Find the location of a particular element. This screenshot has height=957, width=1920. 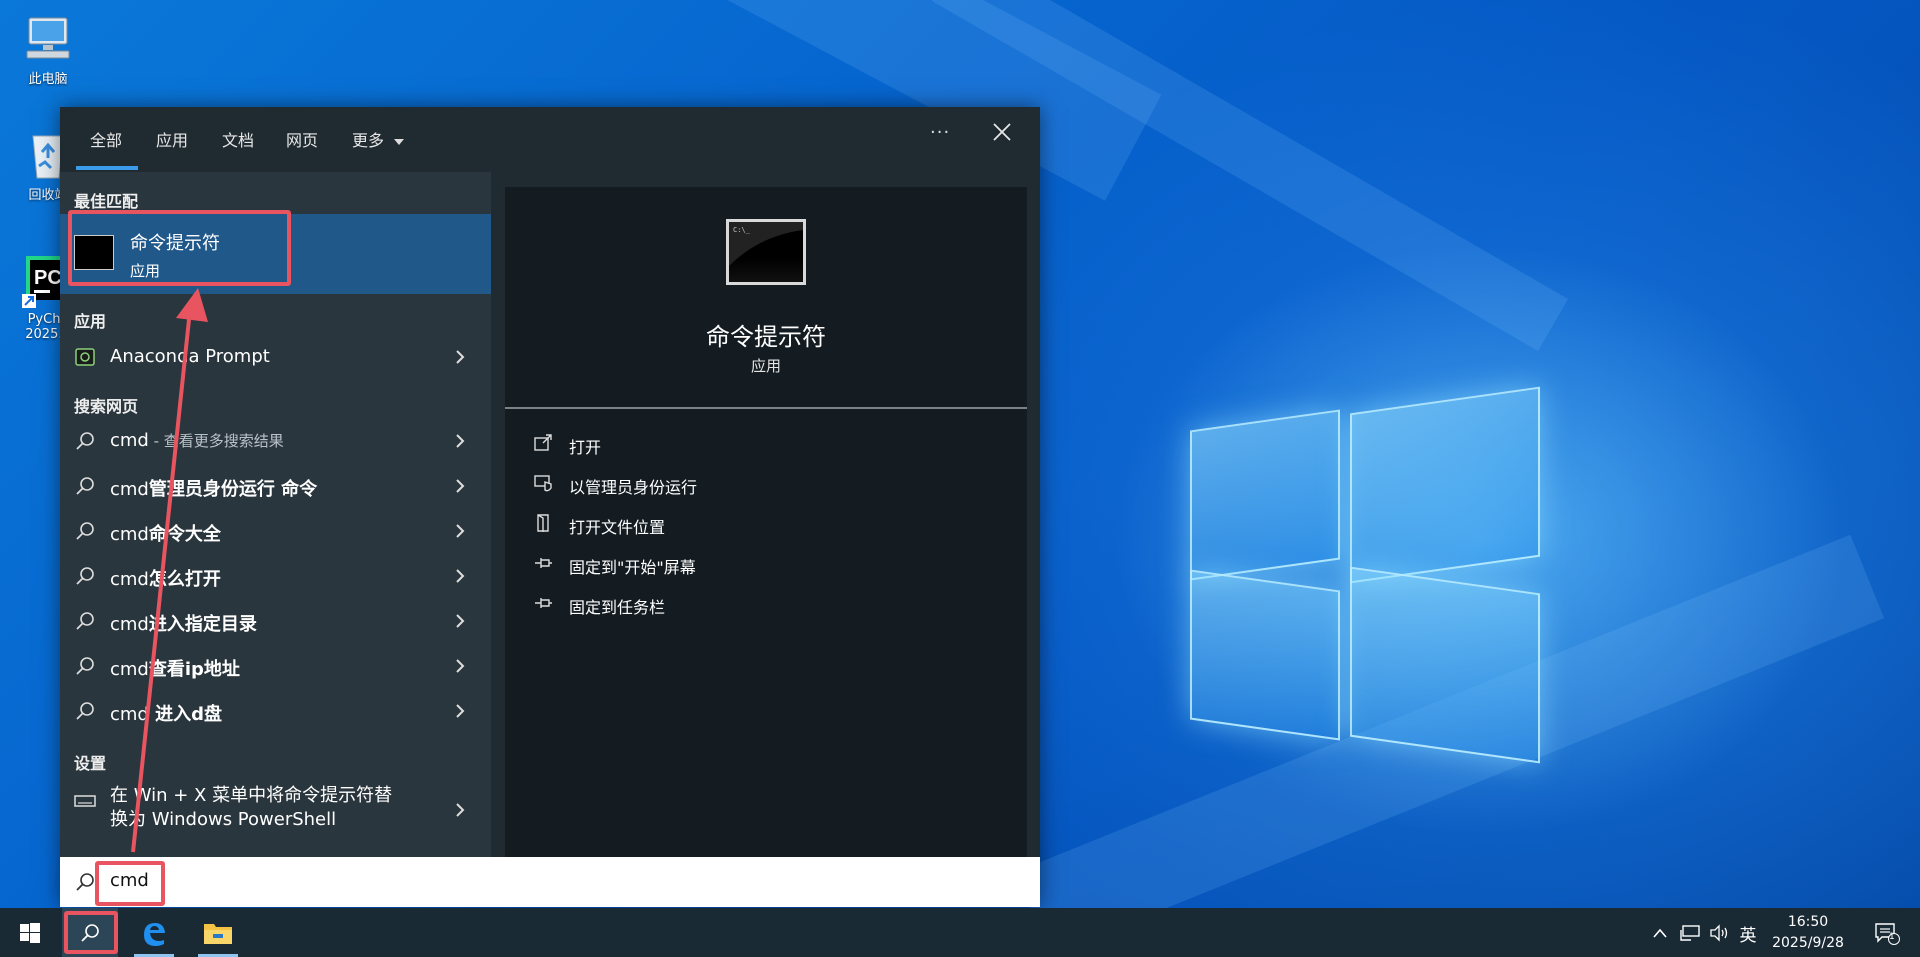

clock-time: 16:50 is located at coordinates (1808, 922).